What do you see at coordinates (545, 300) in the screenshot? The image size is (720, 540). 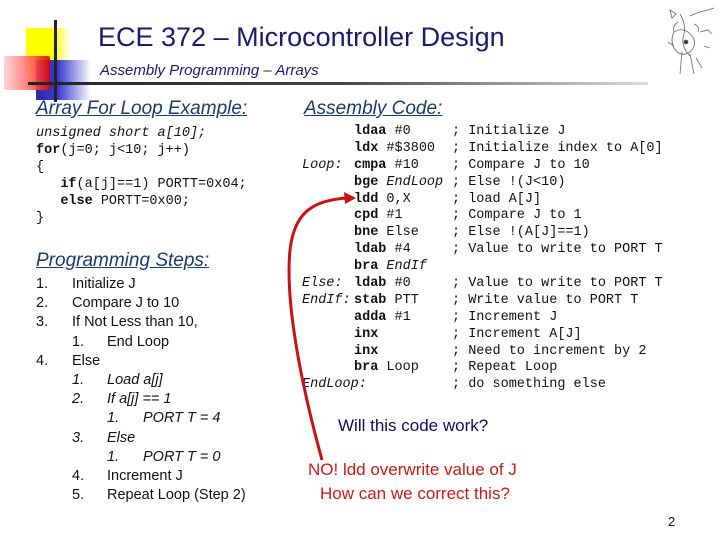 I see `asm-comment: ; Write value to PORT T` at bounding box center [545, 300].